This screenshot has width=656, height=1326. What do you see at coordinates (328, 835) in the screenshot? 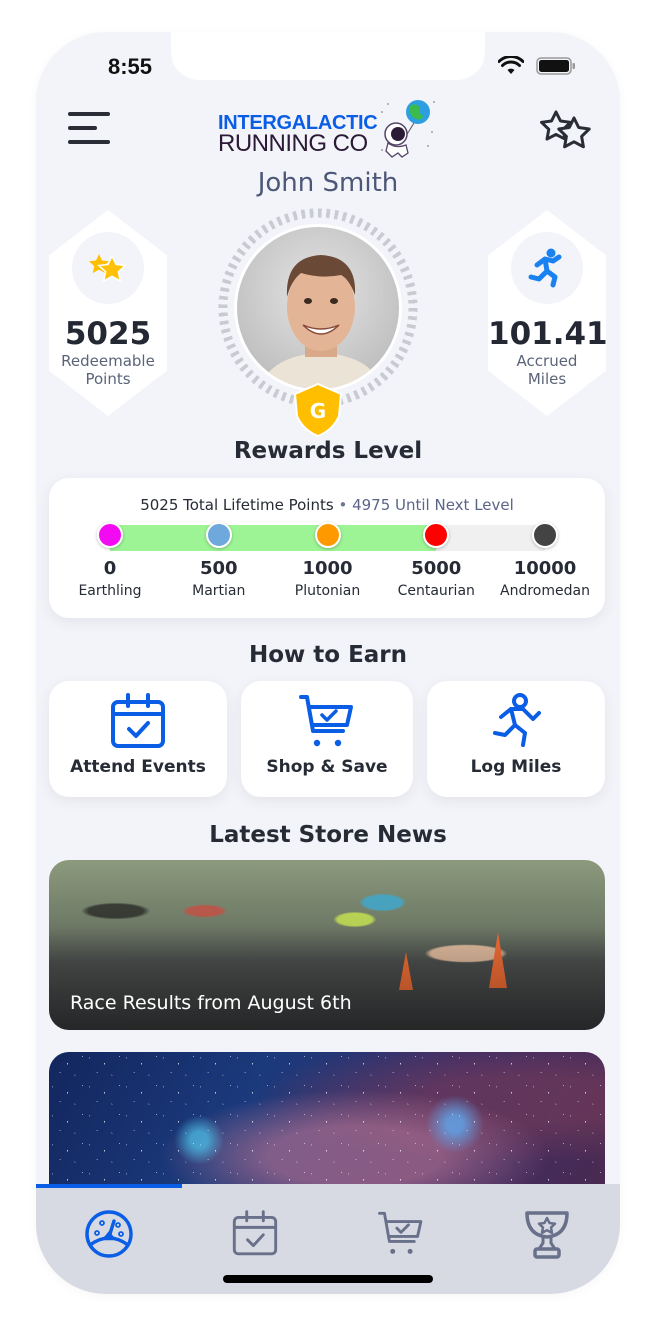
I see `latest-store-news-title: Latest Store News` at bounding box center [328, 835].